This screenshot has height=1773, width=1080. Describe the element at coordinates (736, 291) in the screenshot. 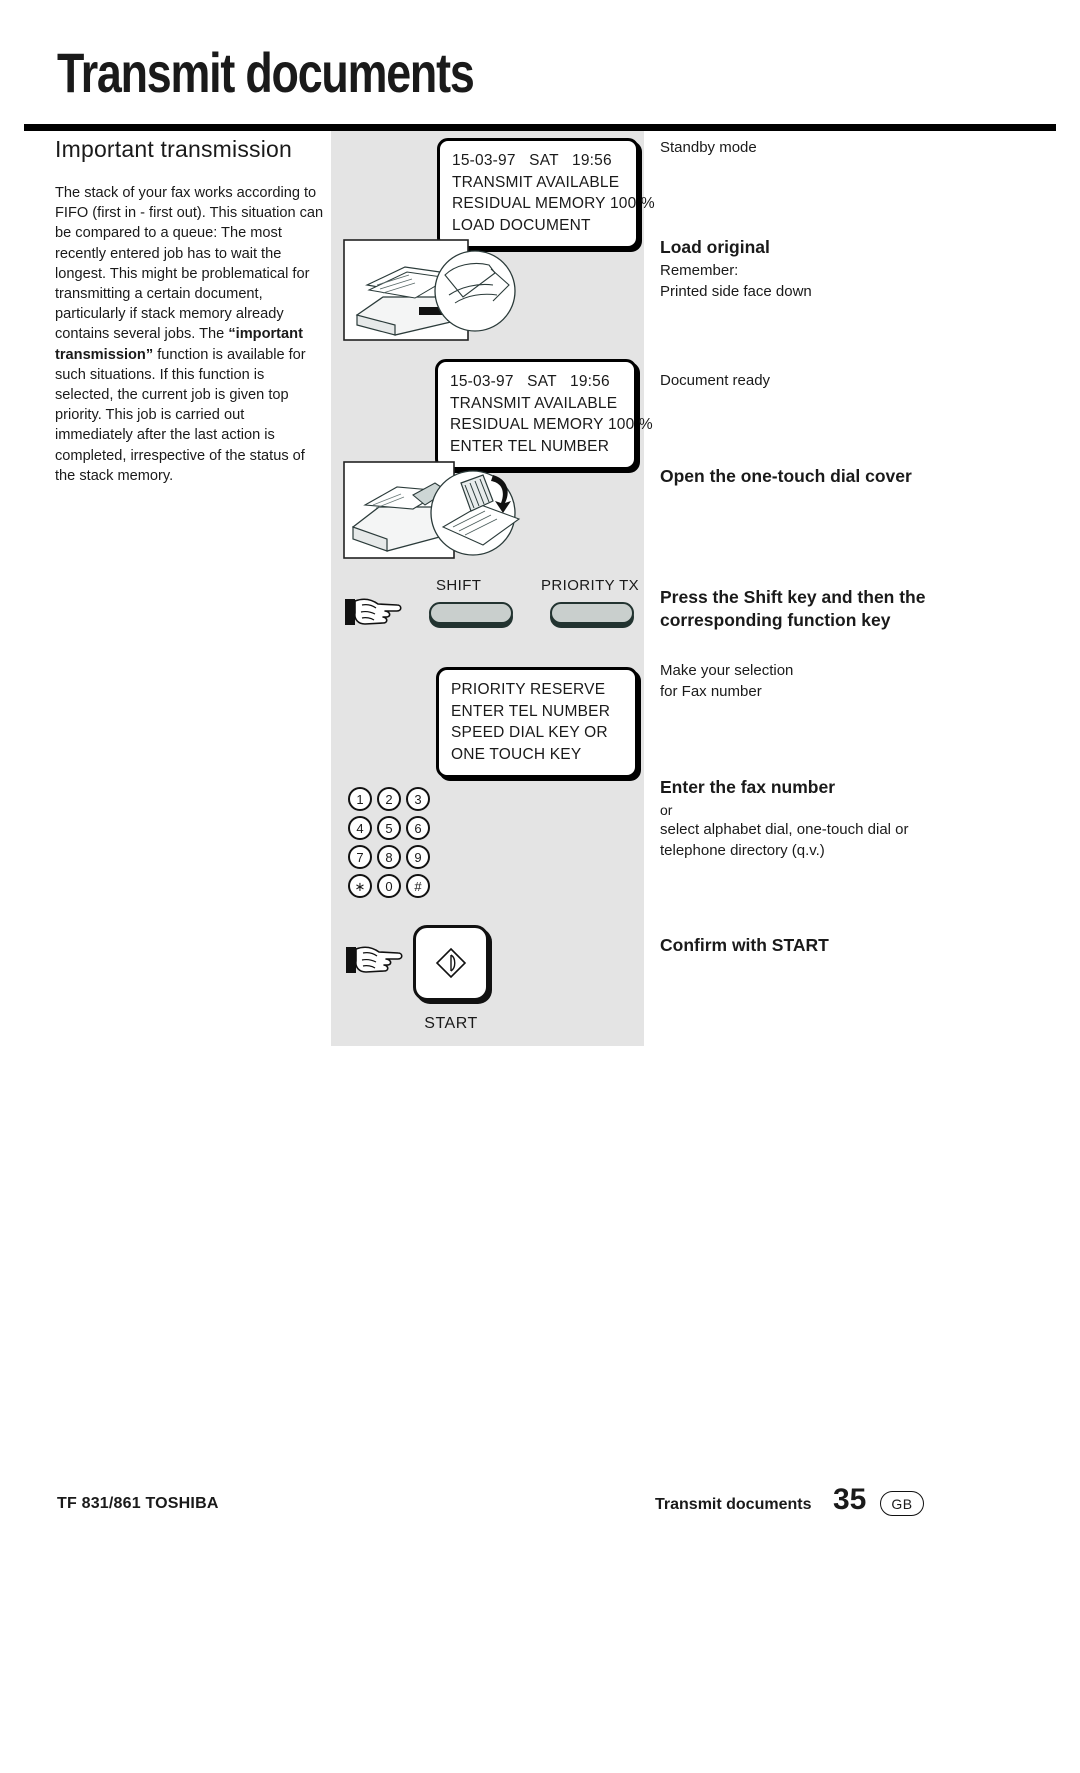

I see `step-load-original-line2: Printed side face down` at that location.